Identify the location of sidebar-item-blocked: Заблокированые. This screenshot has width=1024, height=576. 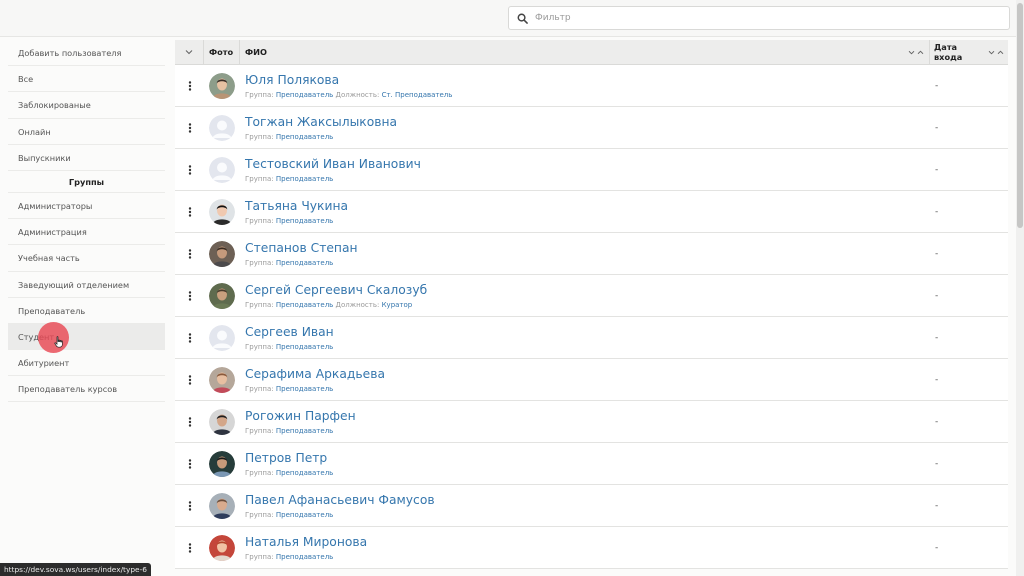
(86, 105).